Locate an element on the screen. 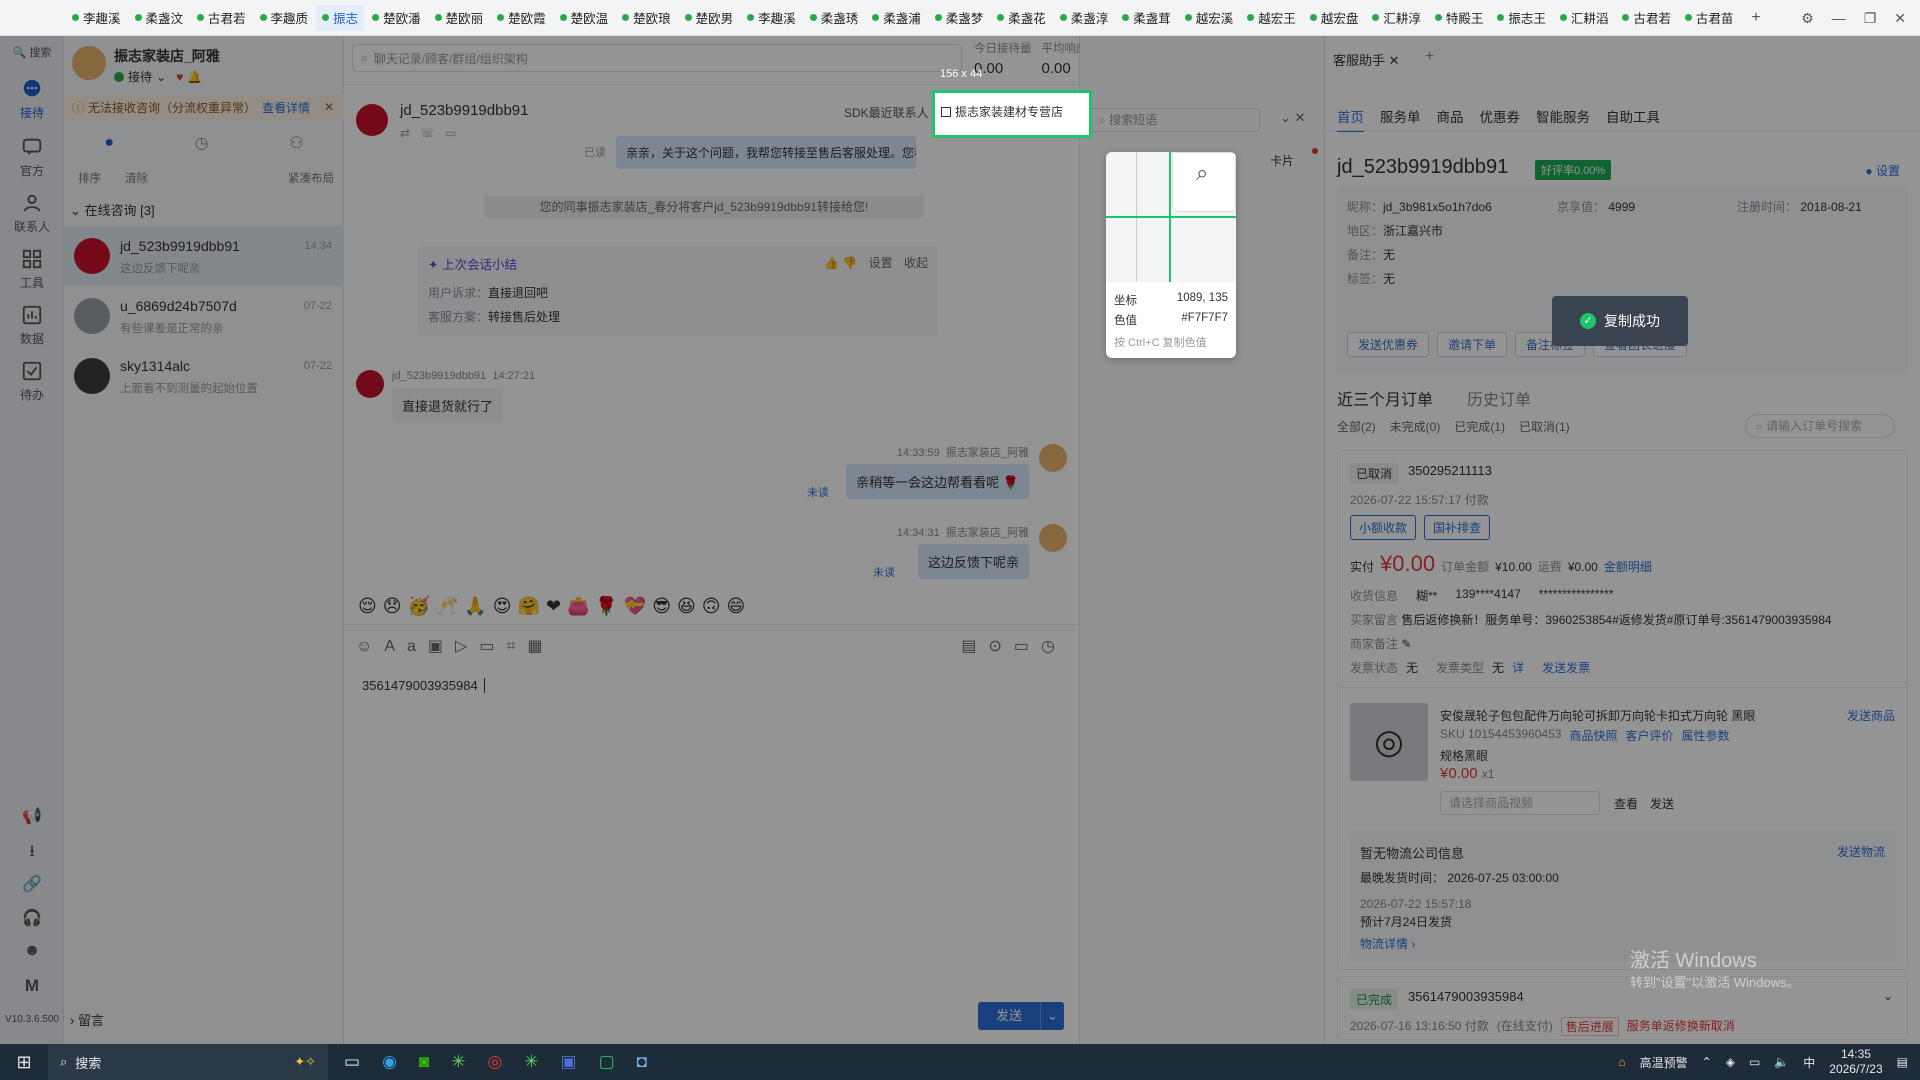 The width and height of the screenshot is (1920, 1080). message-input: 3561479003935984 is located at coordinates (423, 685).